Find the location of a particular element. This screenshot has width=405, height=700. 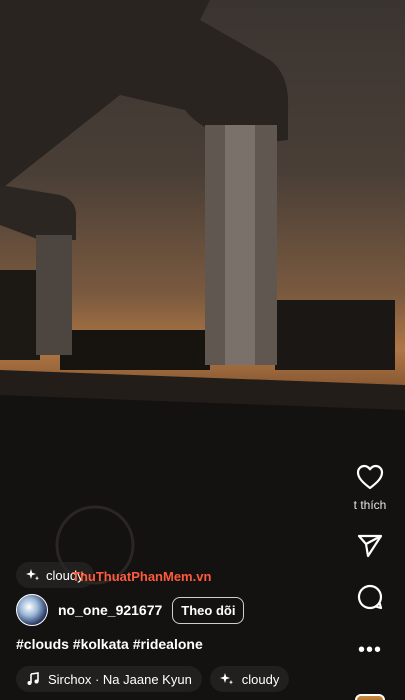

like-button is located at coordinates (370, 477).